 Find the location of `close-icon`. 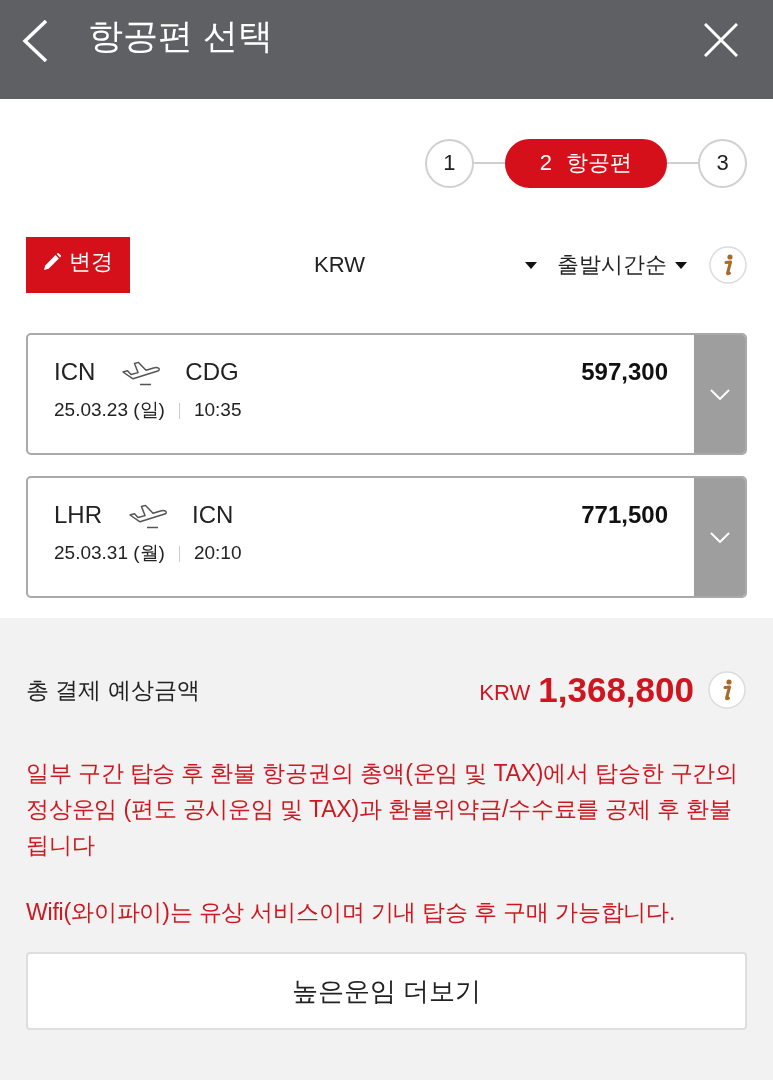

close-icon is located at coordinates (721, 39).